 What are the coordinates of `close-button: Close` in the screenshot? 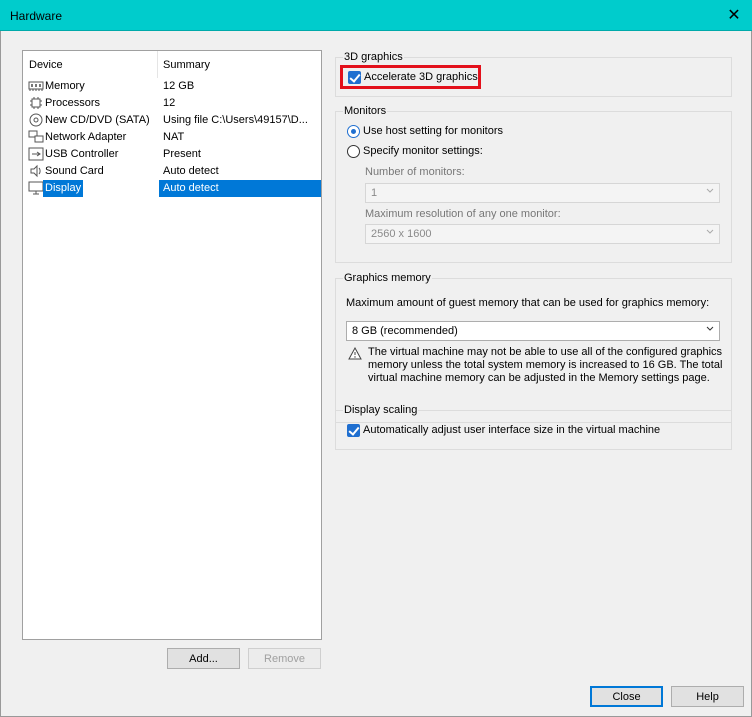 It's located at (626, 696).